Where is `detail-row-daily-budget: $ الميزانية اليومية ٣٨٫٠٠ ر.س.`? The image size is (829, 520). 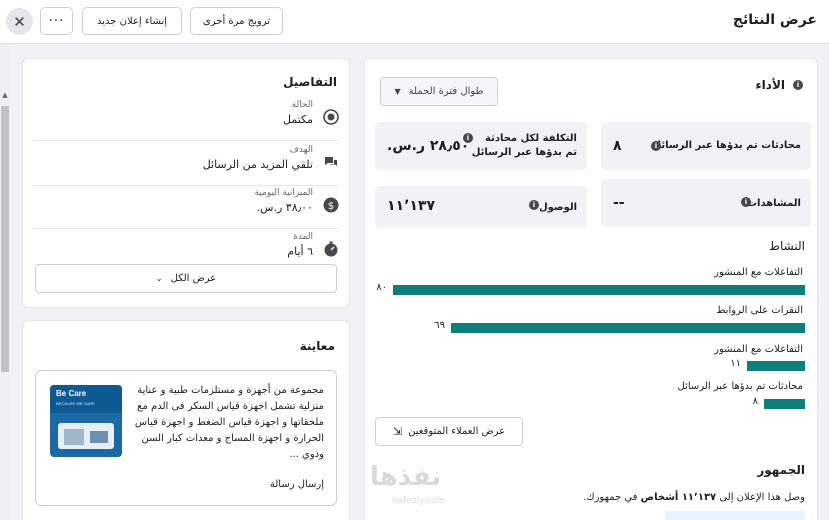
detail-row-daily-budget: $ الميزانية اليومية ٣٨٫٠٠ ر.س. is located at coordinates (186, 208).